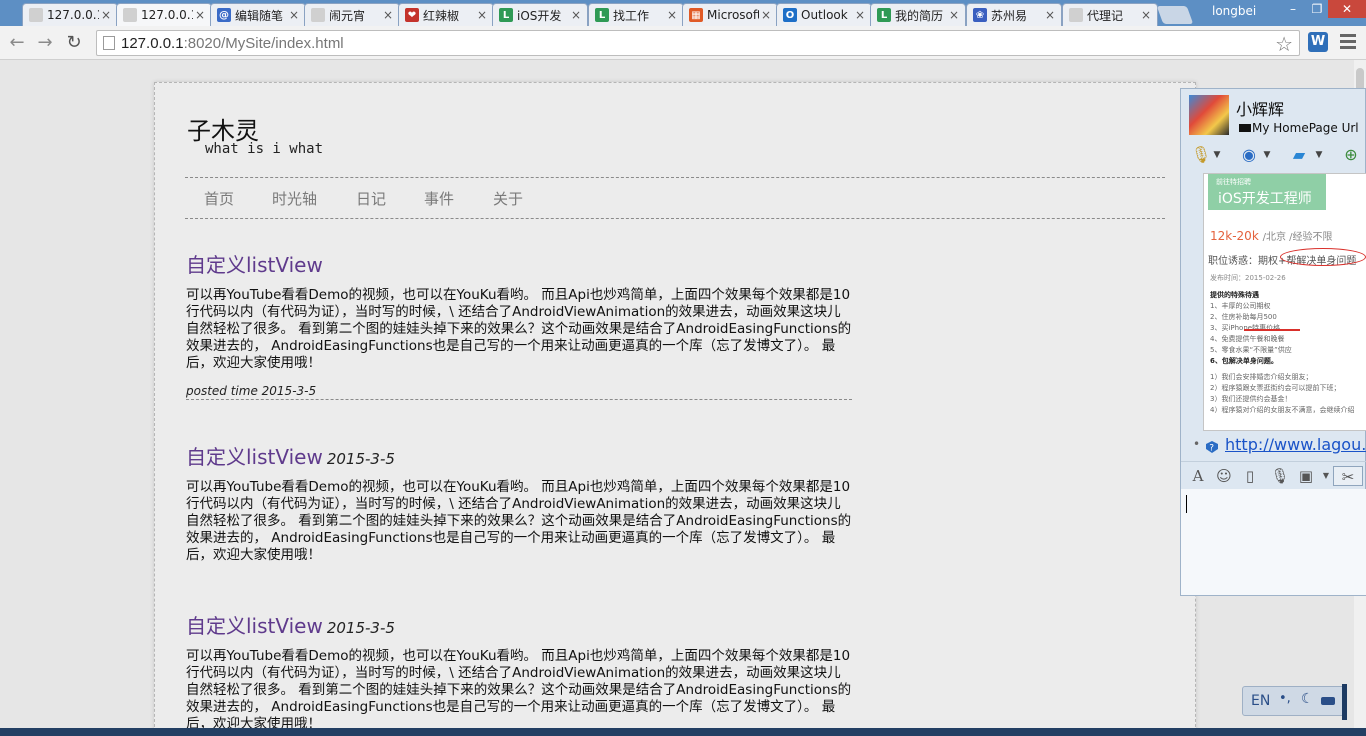  I want to click on job-line: 1、丰厚的公司期权, so click(1240, 306).